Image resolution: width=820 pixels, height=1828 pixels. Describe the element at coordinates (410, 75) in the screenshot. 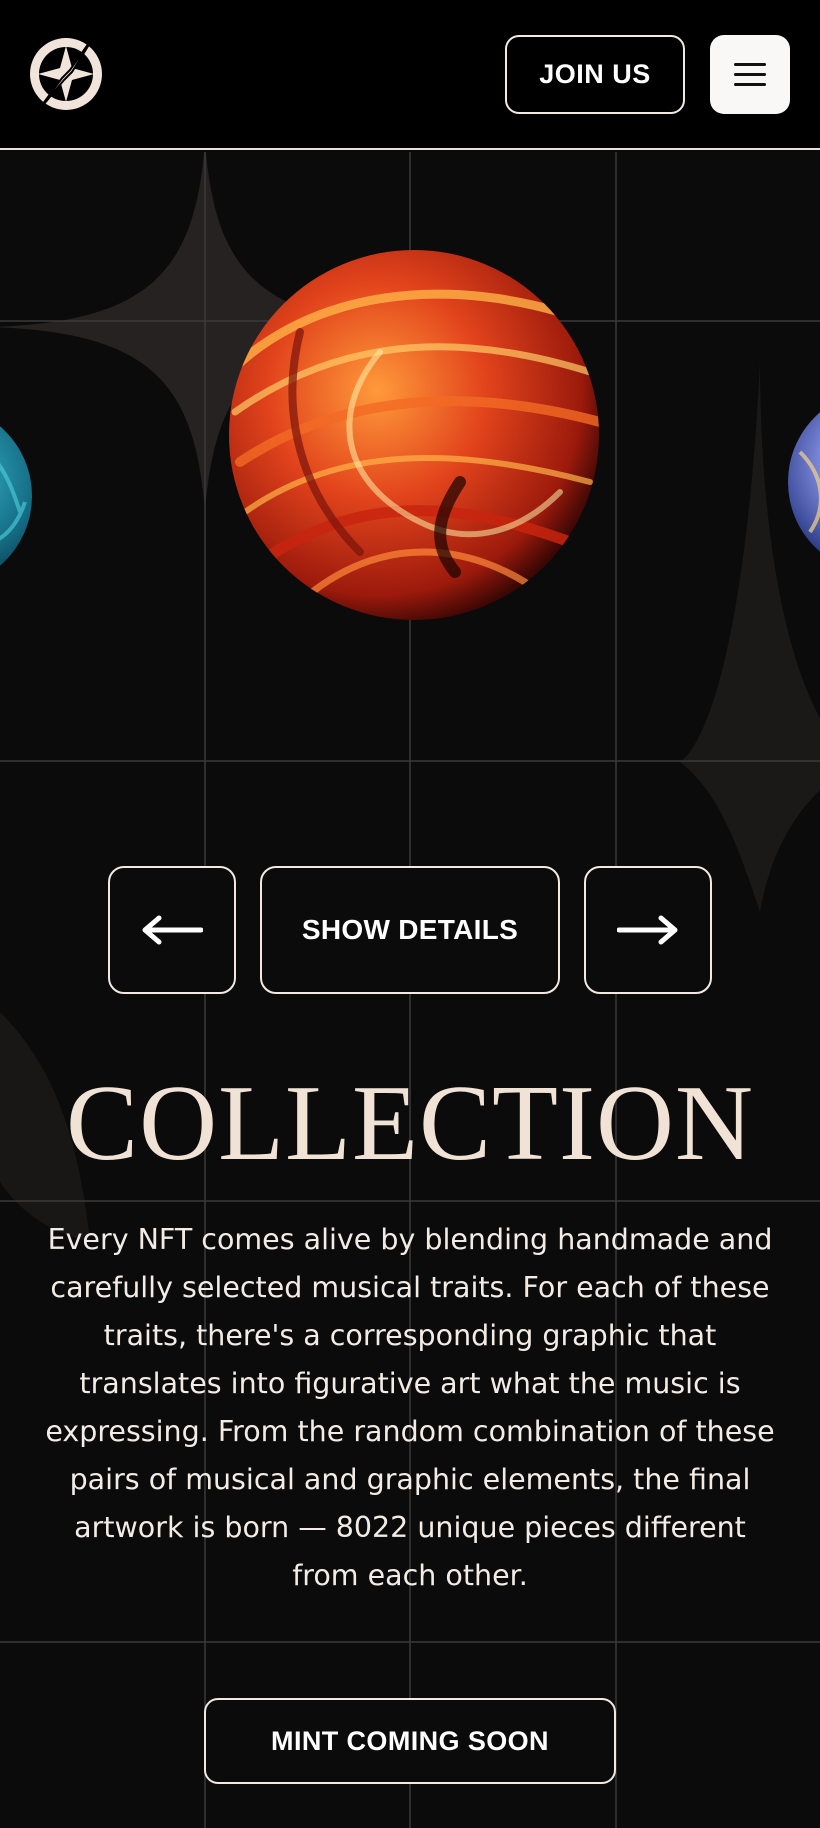

I see `site-header: JOIN US` at that location.